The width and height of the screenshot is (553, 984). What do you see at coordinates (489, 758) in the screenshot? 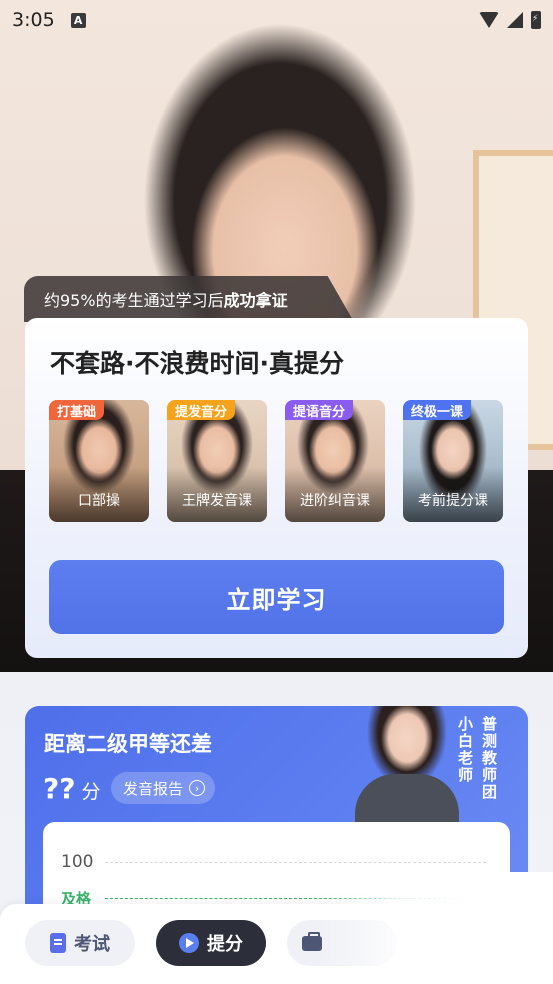
I see `teacher-team-label: 普测教师团` at bounding box center [489, 758].